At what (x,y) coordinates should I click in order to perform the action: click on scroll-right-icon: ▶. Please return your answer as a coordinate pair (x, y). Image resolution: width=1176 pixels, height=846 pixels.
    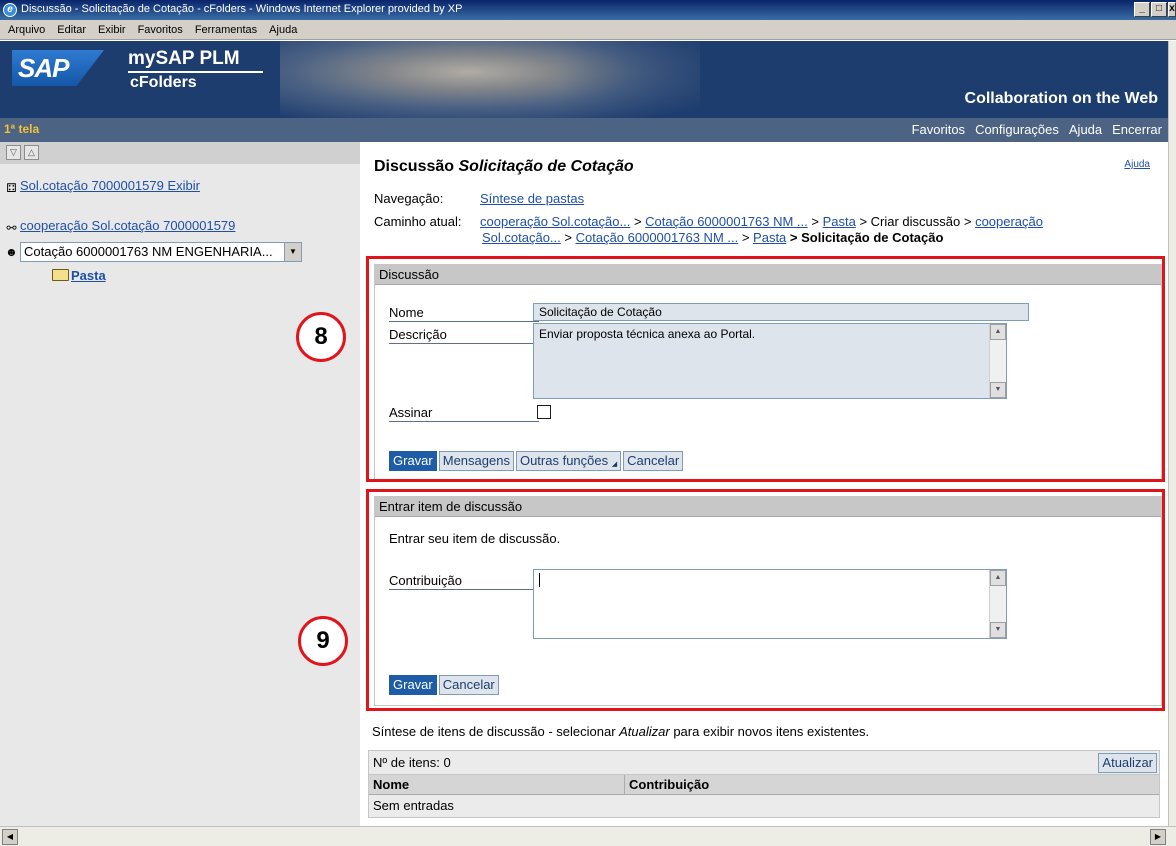
    Looking at the image, I should click on (1158, 837).